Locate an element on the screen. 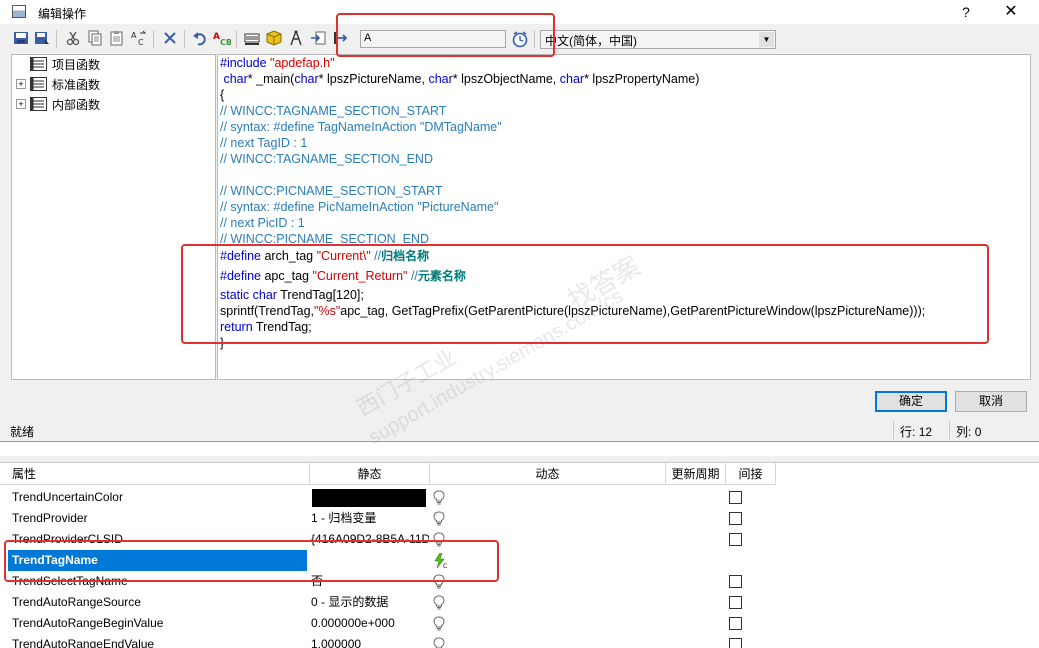  close-button: ✕ is located at coordinates (1011, 12).